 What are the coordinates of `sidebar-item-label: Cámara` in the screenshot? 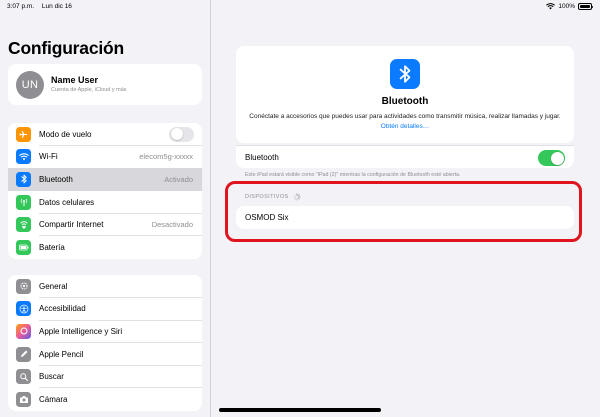 It's located at (53, 399).